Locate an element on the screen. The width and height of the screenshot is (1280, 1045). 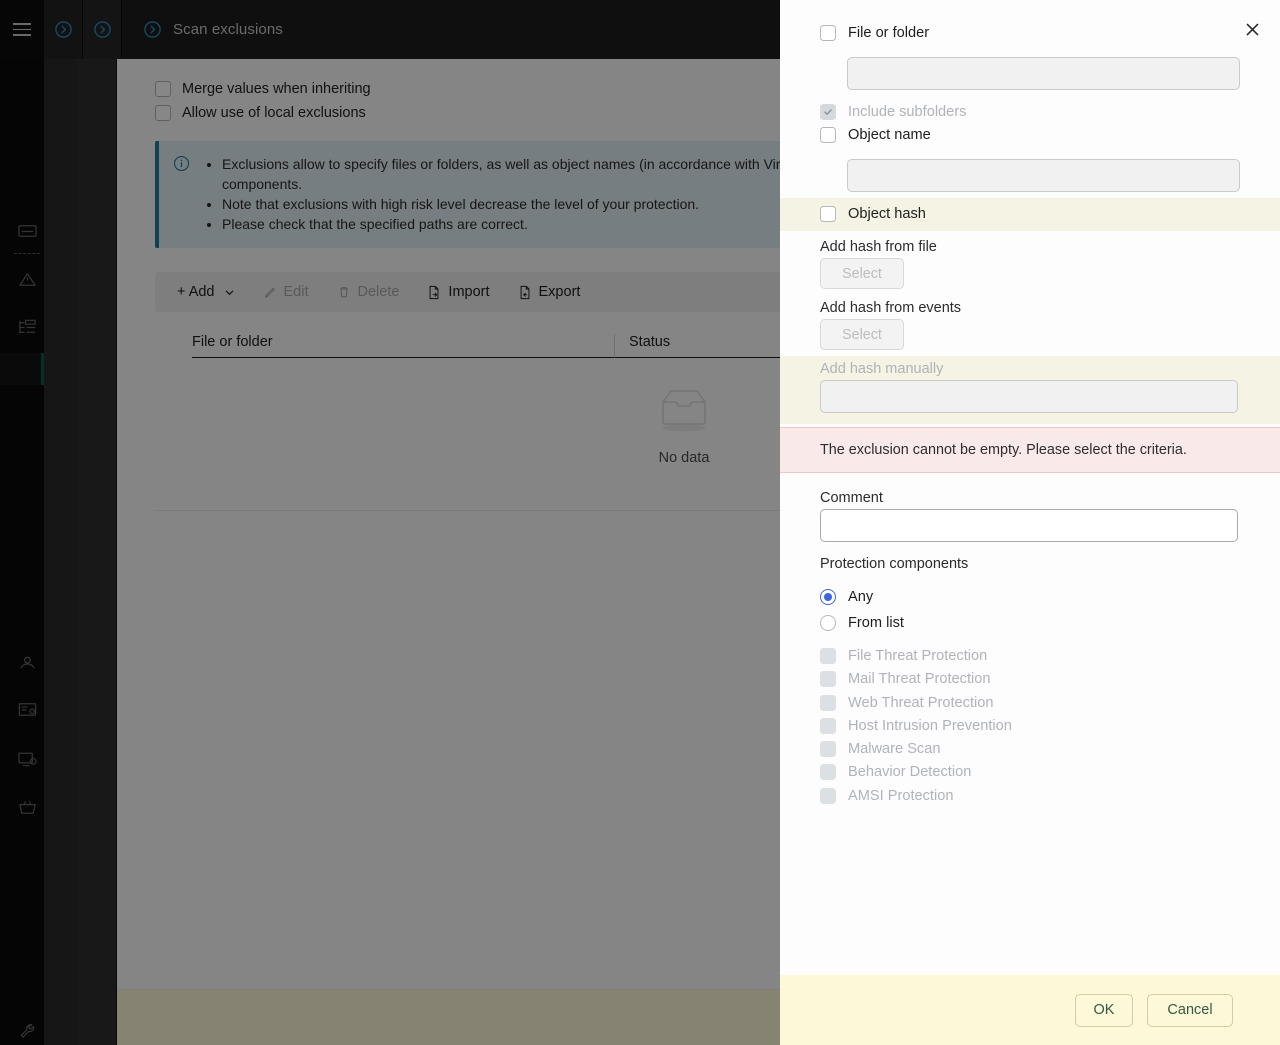
component-label: File Threat Protection is located at coordinates (918, 656).